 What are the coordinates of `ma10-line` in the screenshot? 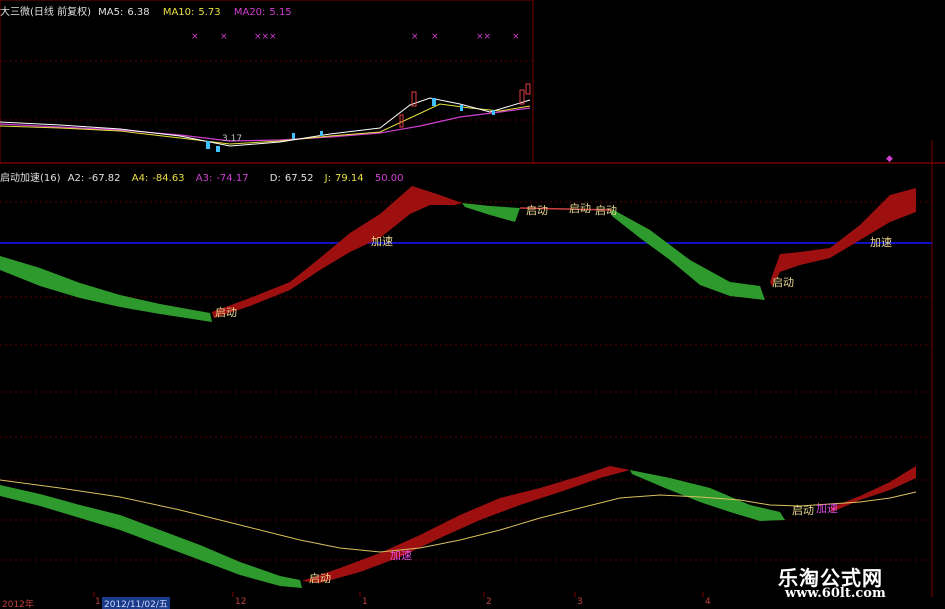 It's located at (265, 124).